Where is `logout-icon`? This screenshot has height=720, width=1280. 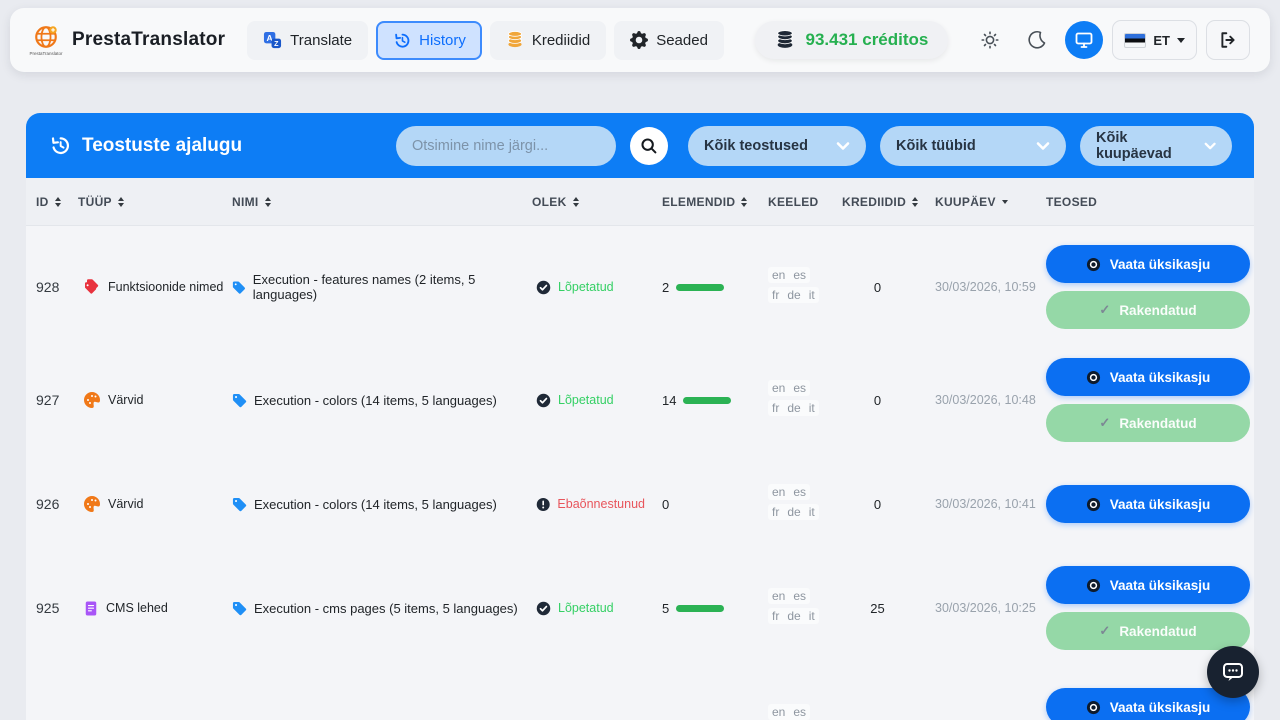 logout-icon is located at coordinates (1228, 40).